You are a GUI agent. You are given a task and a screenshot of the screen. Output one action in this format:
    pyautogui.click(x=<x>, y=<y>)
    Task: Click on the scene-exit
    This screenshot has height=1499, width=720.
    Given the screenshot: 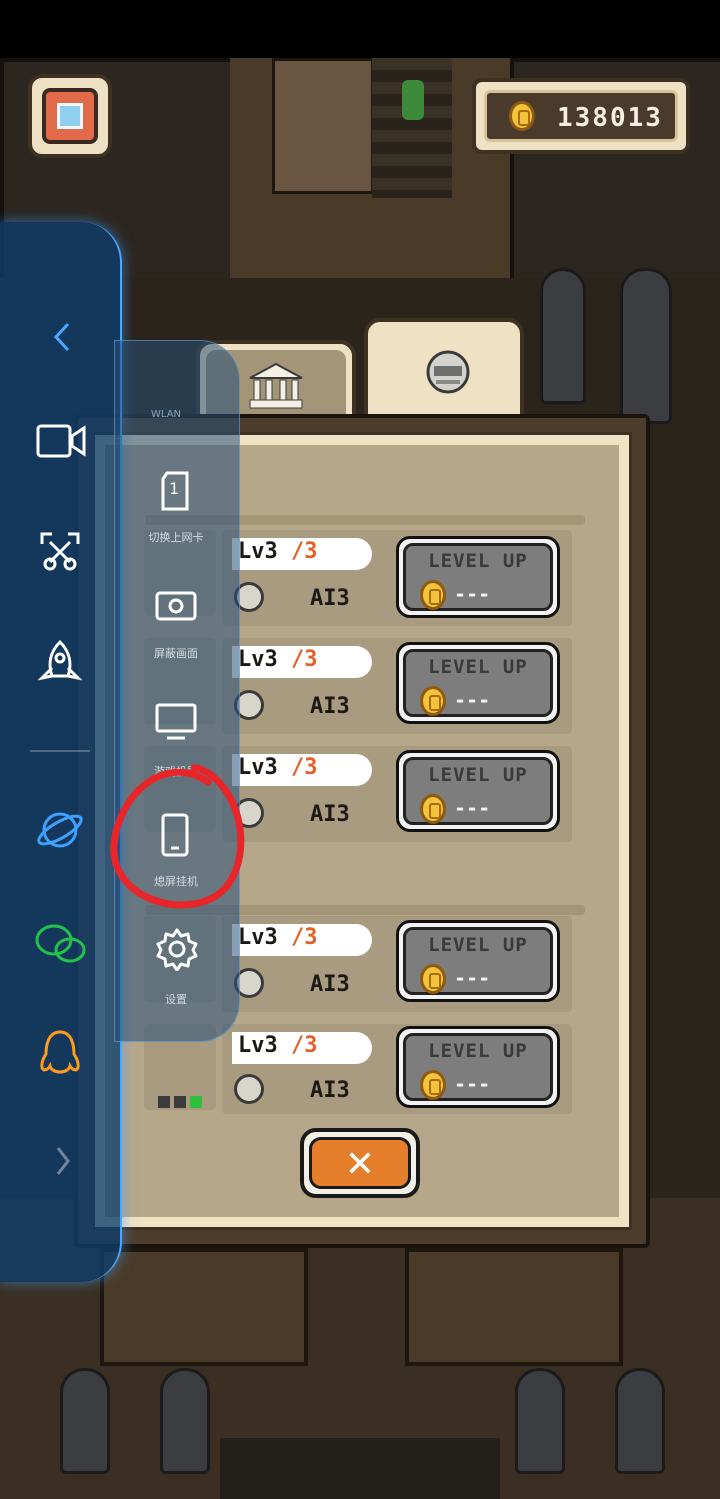 What is the action you would take?
    pyautogui.click(x=360, y=1468)
    